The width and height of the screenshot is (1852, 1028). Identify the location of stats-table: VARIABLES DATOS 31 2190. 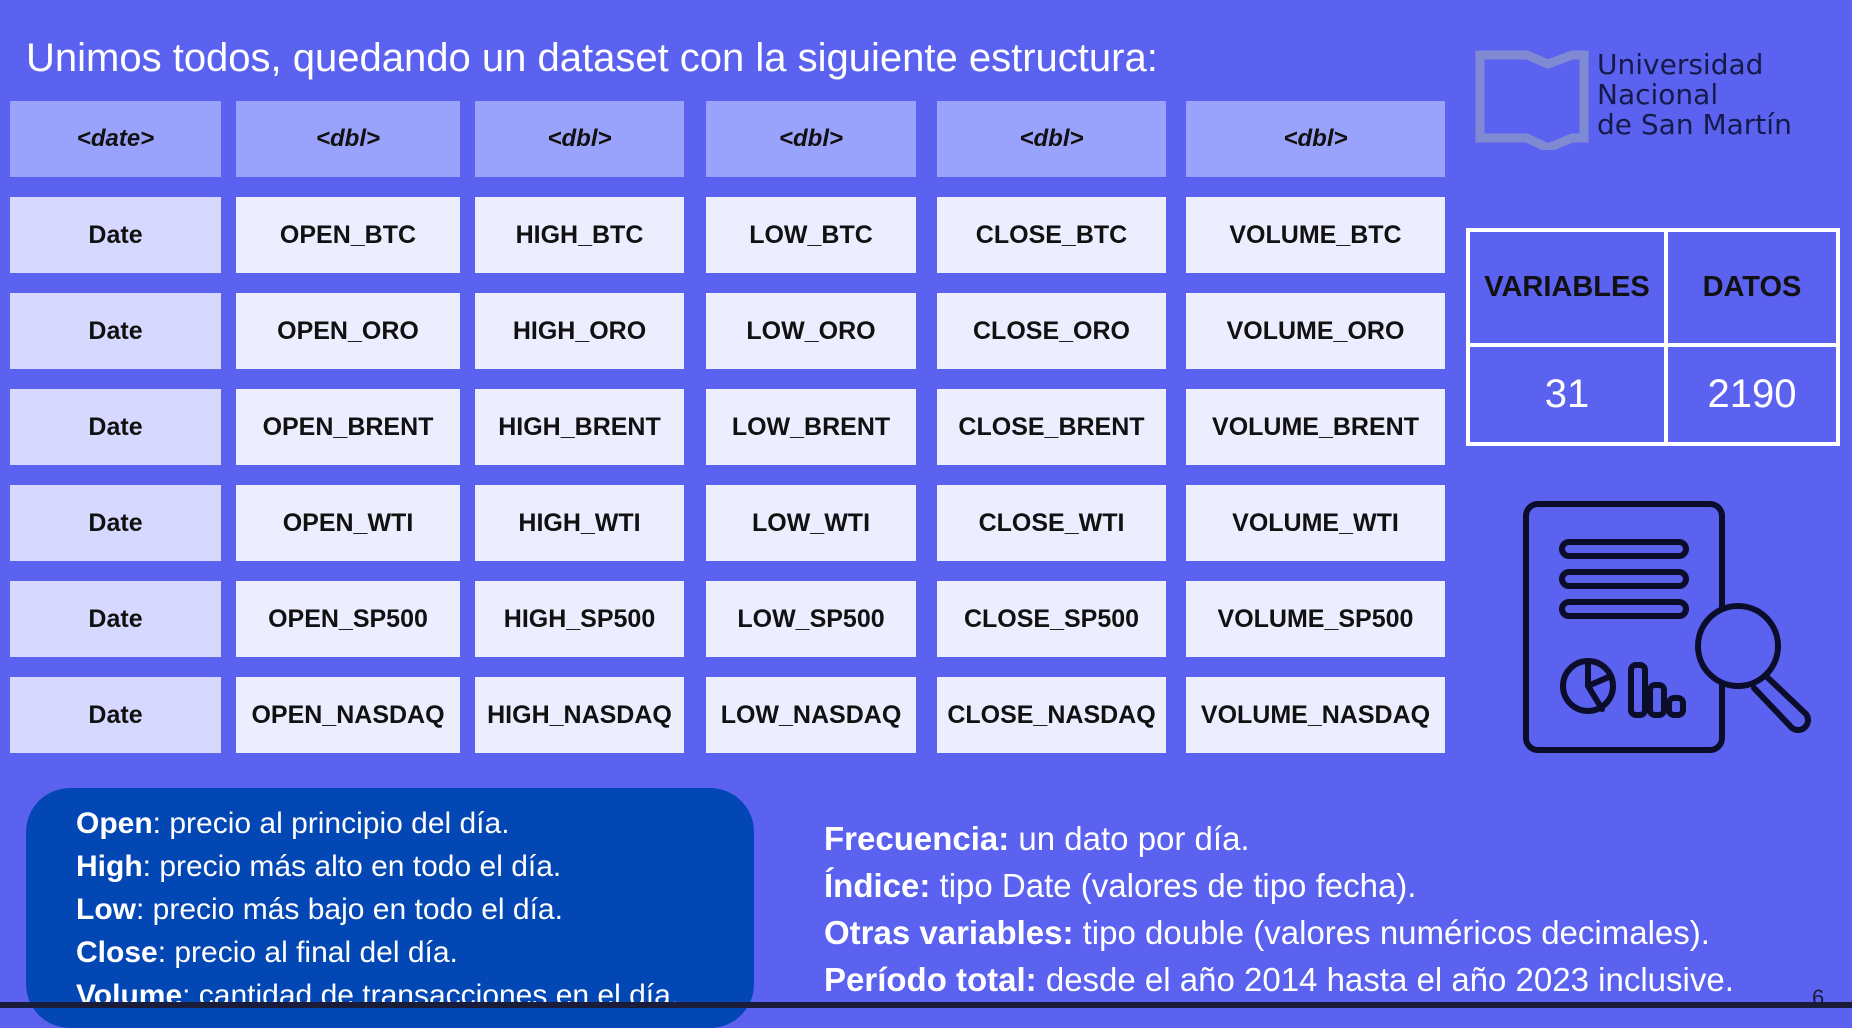
(1653, 337).